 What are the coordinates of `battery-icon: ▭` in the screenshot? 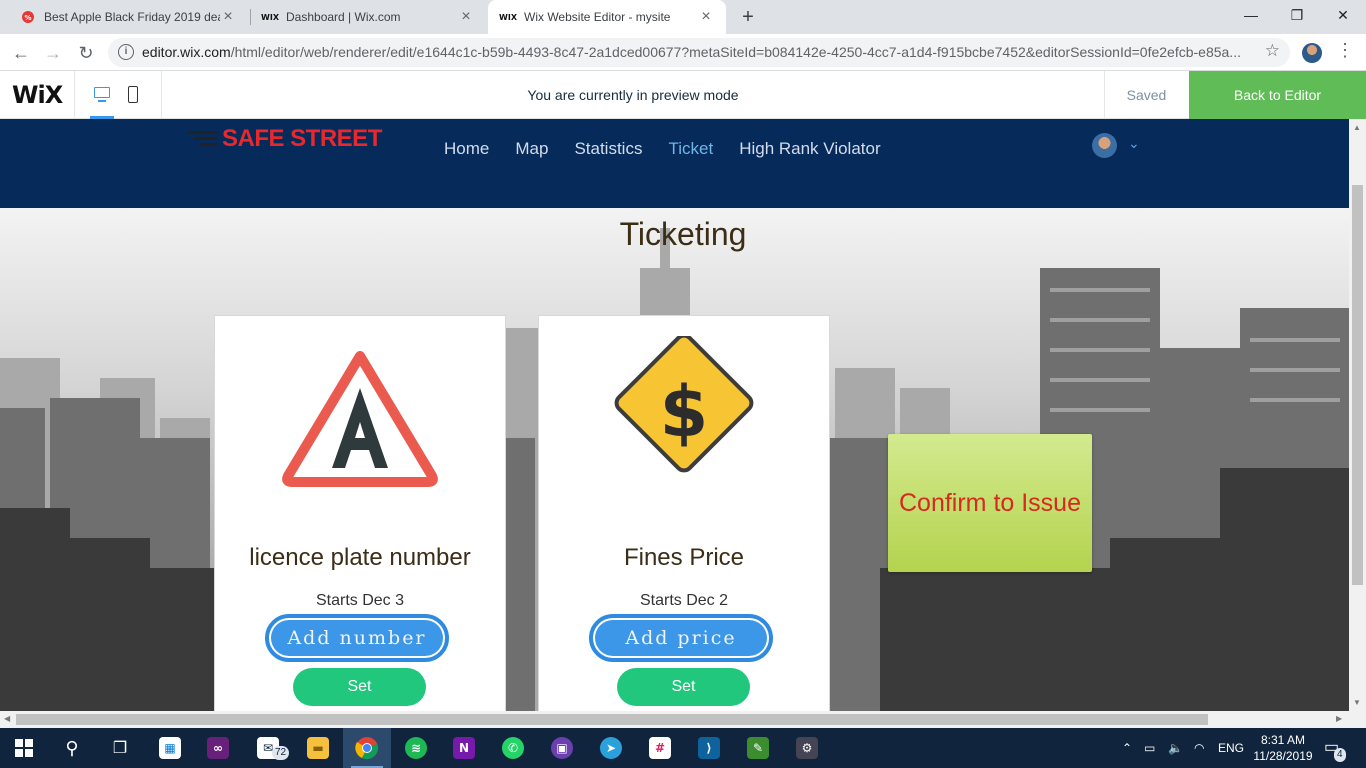 It's located at (1149, 748).